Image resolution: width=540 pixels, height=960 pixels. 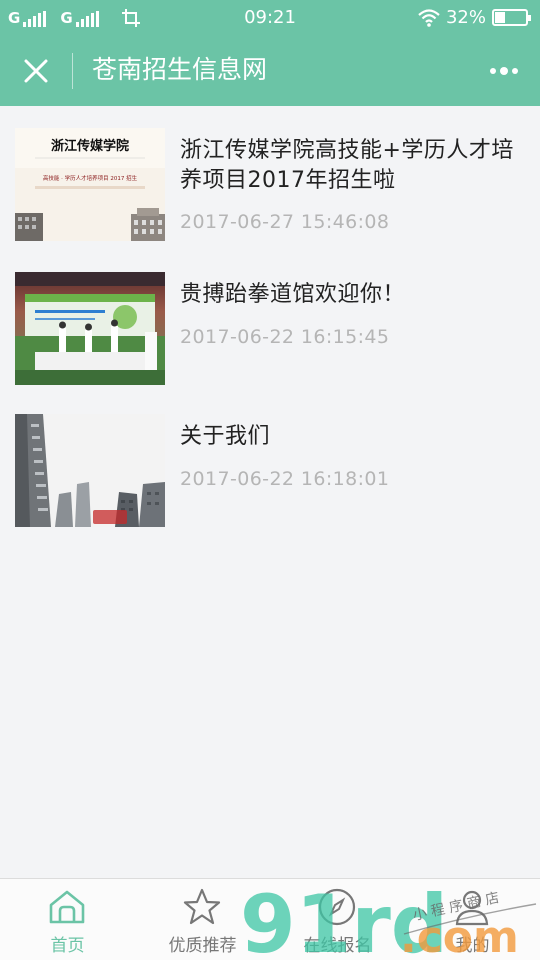 I want to click on article-title: 贵搏跆拳道馆欢迎你！, so click(x=293, y=294).